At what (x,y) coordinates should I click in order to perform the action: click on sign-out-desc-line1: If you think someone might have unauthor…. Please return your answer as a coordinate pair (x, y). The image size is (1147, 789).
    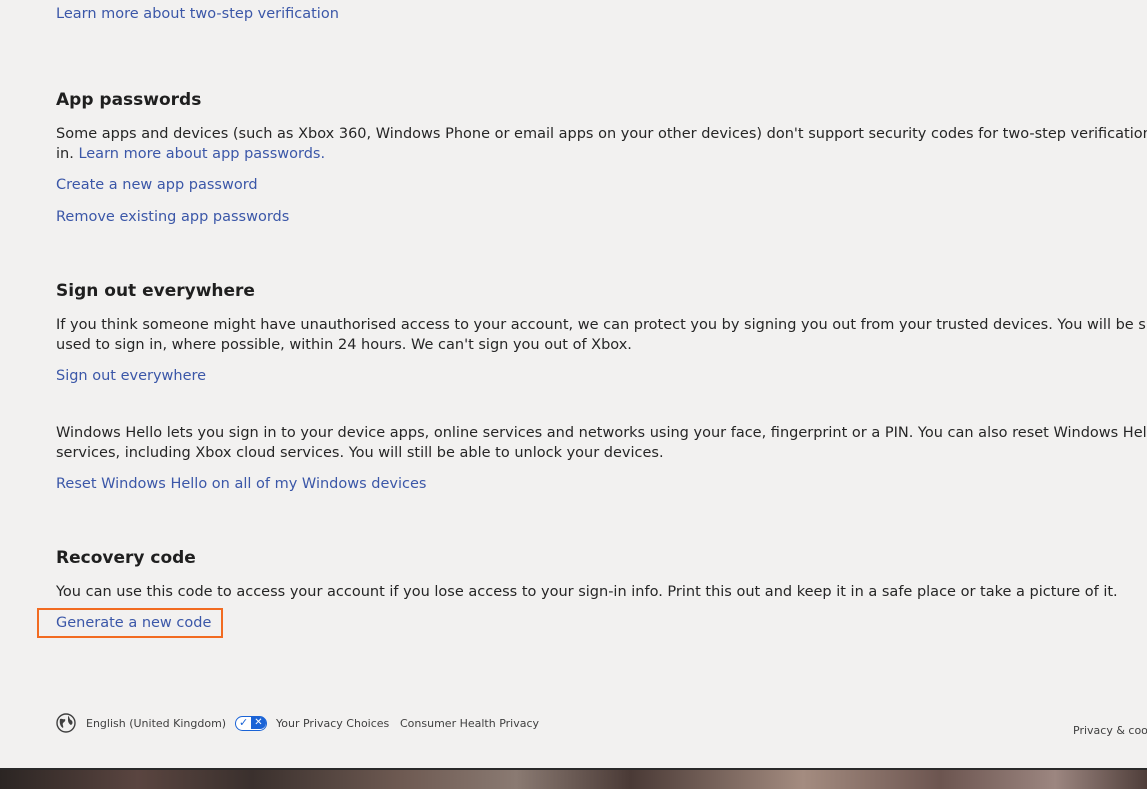
    Looking at the image, I should click on (601, 325).